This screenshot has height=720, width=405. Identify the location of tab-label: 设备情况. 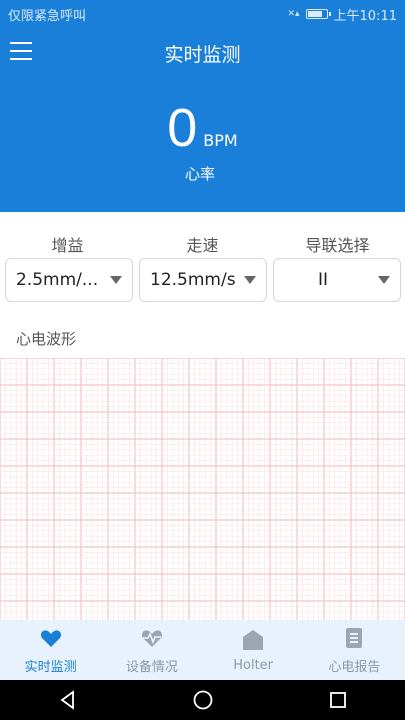
(151, 667).